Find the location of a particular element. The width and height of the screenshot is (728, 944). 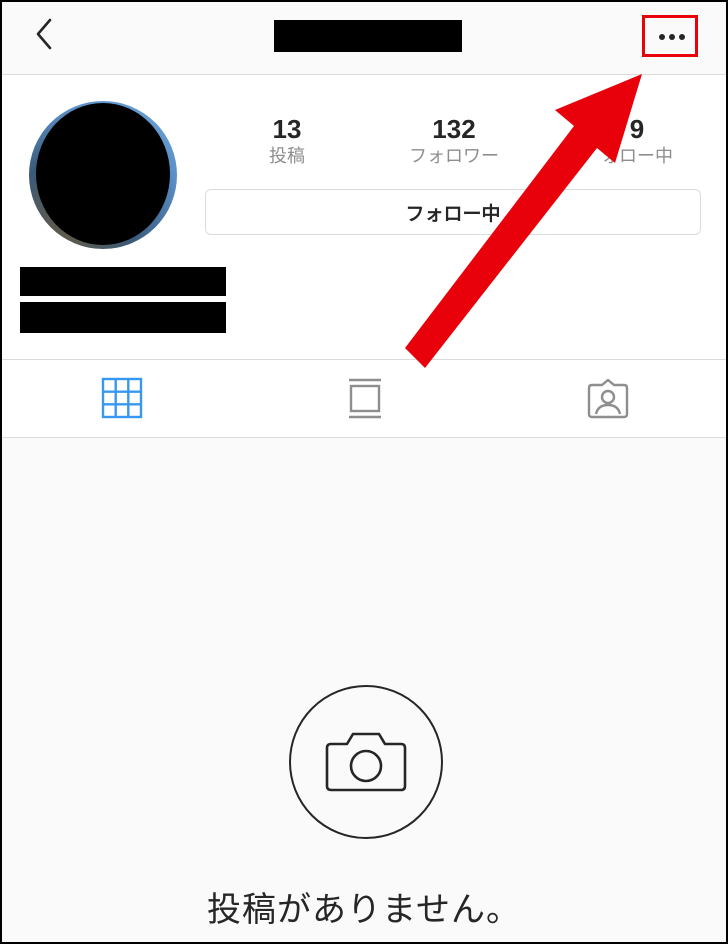

stat-followers: 132 フォロワー is located at coordinates (454, 141).